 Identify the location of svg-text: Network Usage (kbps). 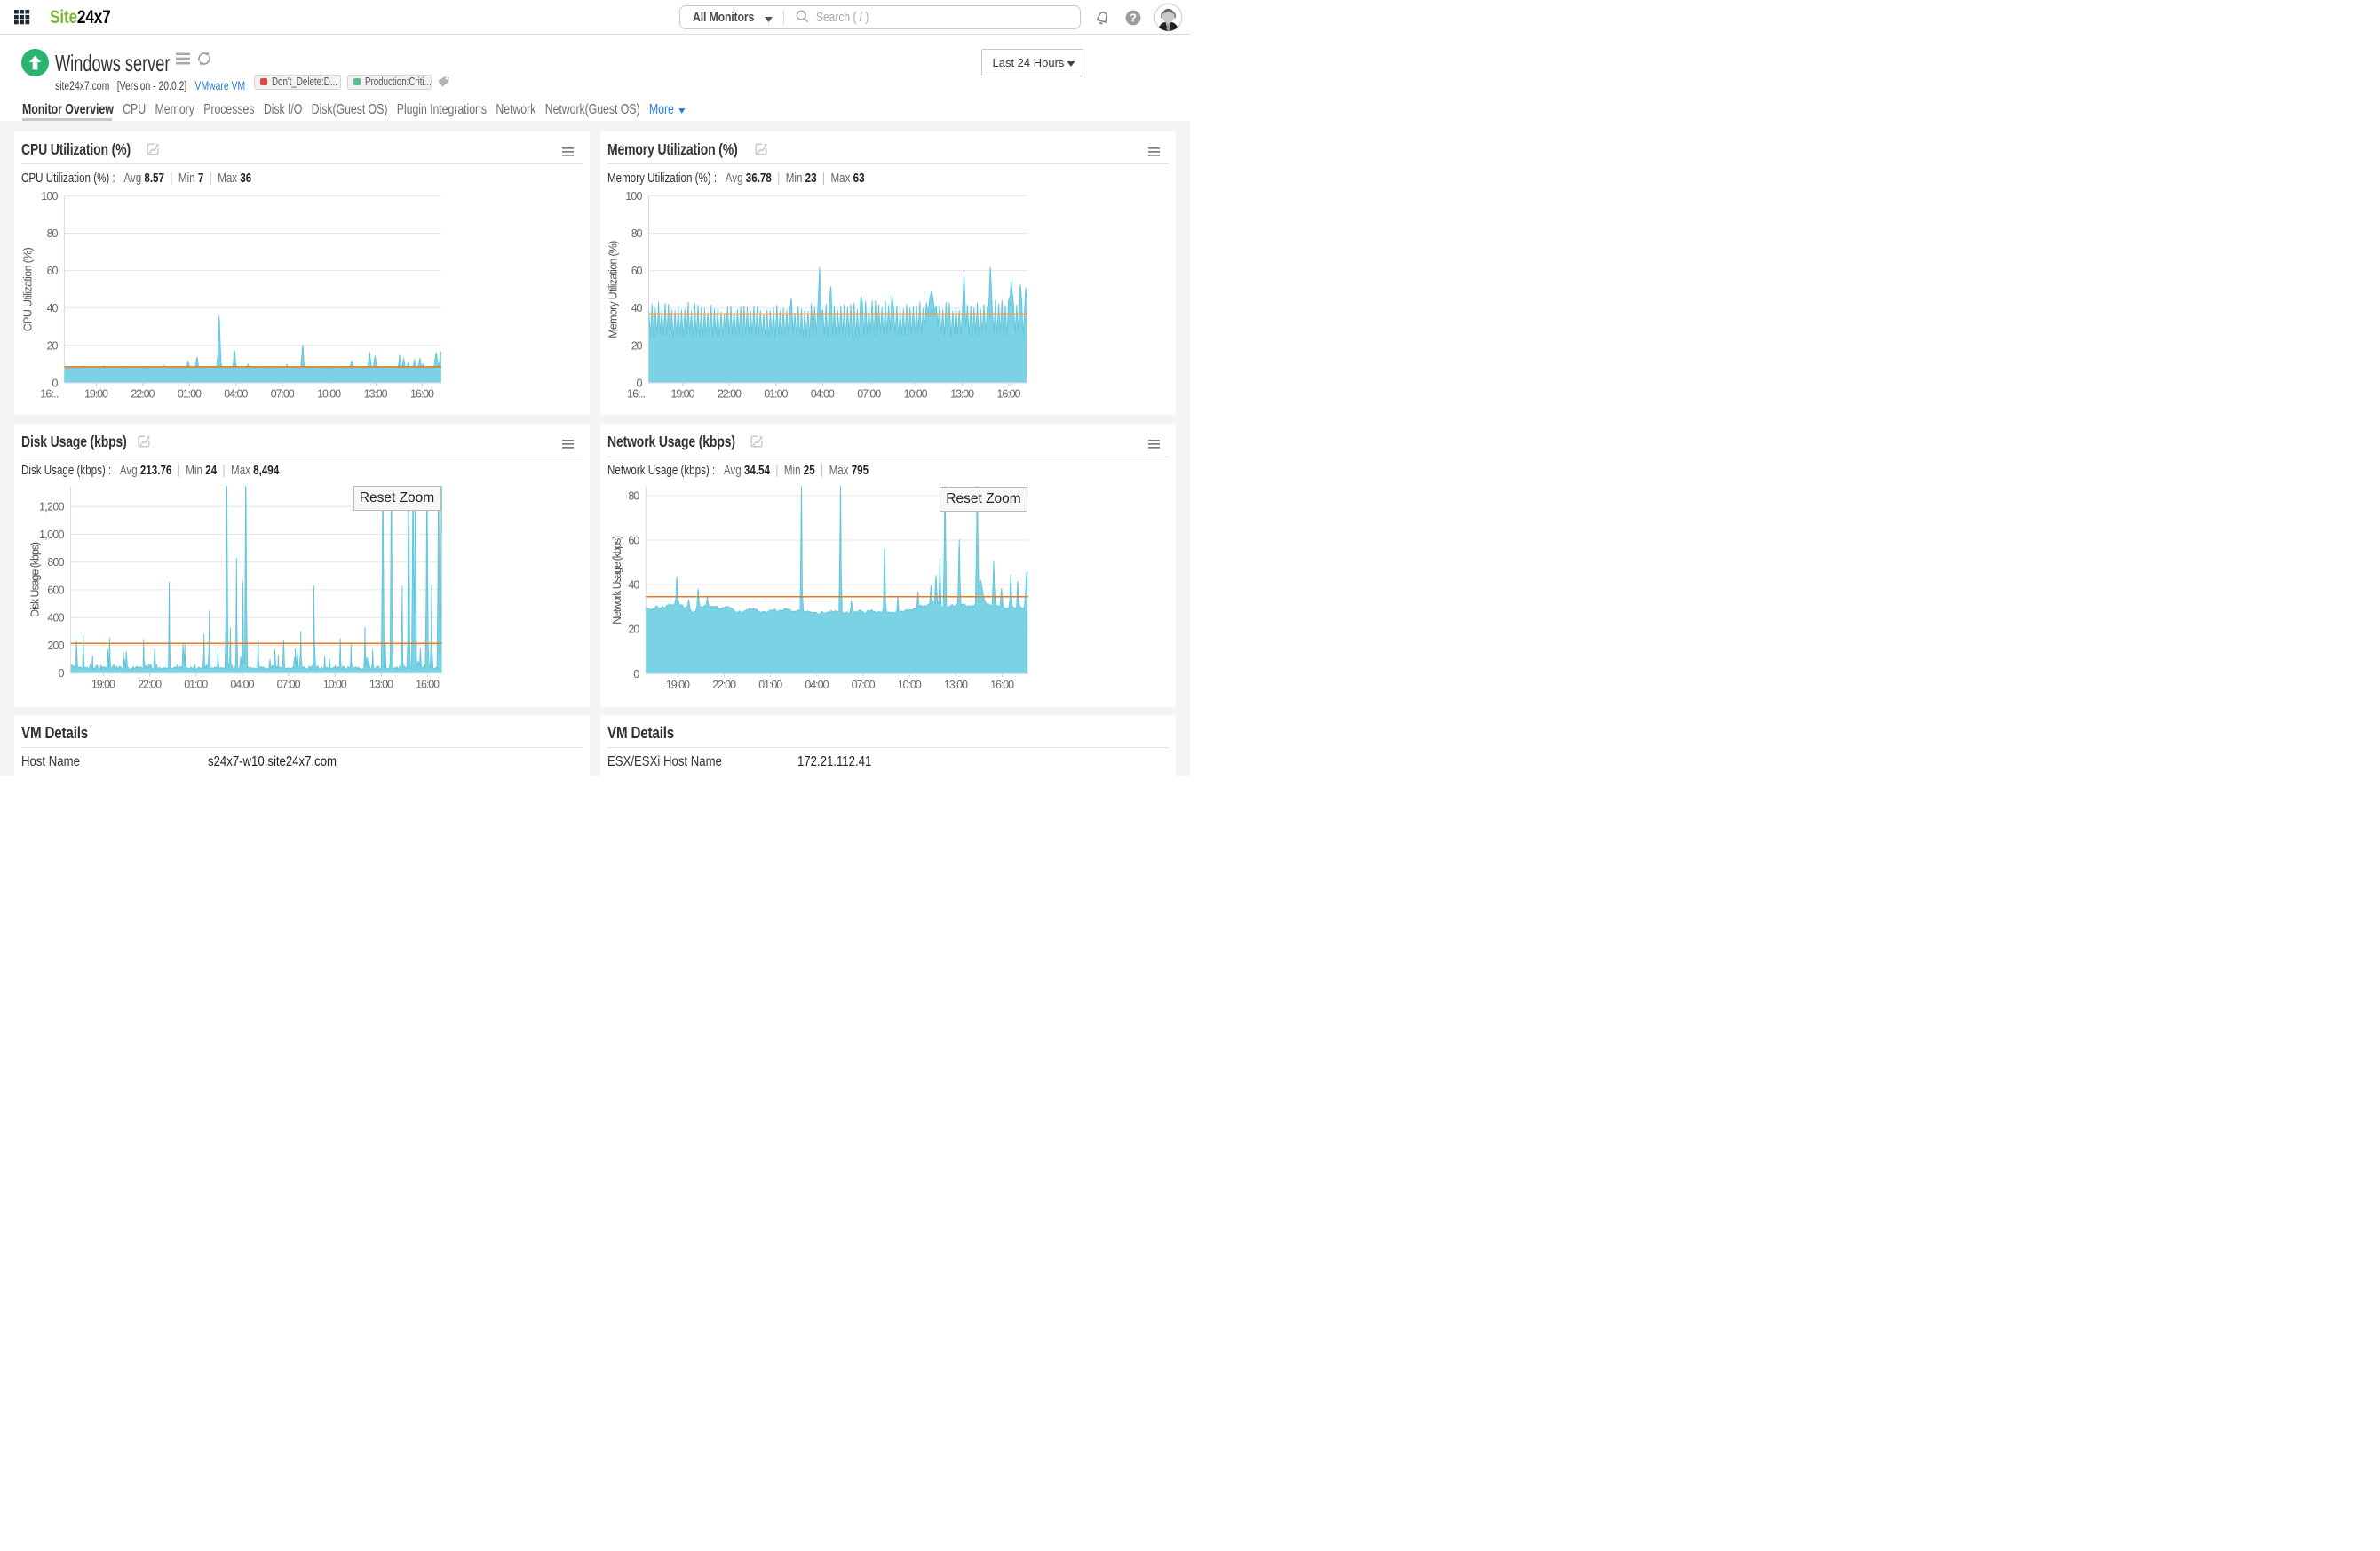
(617, 580).